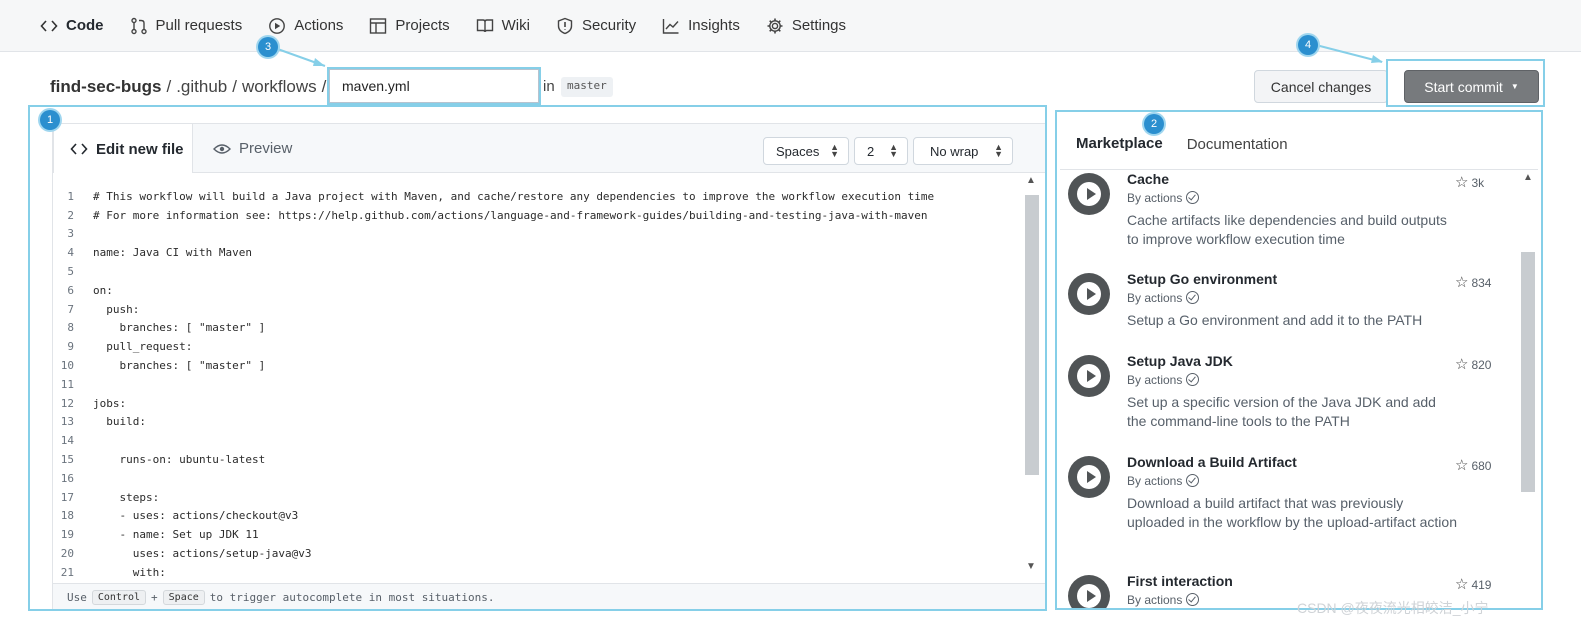  What do you see at coordinates (1237, 144) in the screenshot?
I see `tab-documentation: Documentation` at bounding box center [1237, 144].